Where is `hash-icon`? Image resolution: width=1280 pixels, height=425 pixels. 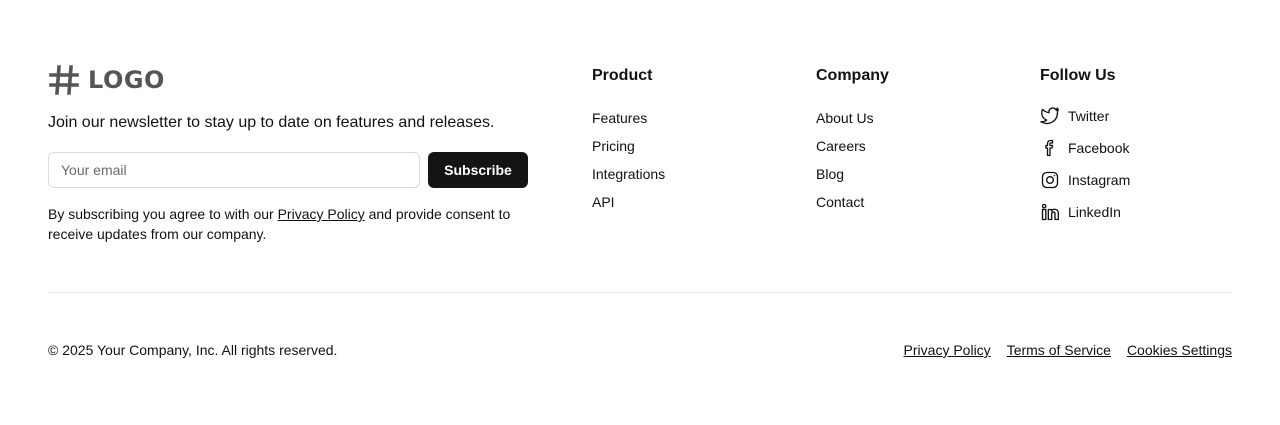
hash-icon is located at coordinates (64, 80).